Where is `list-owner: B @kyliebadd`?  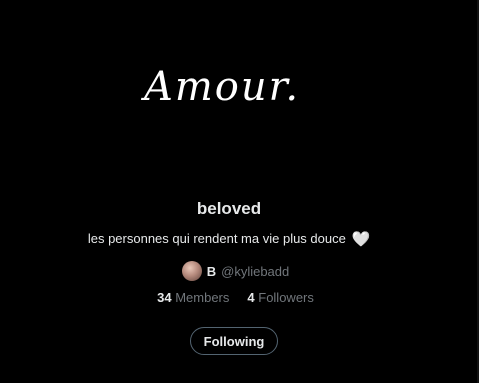 list-owner: B @kyliebadd is located at coordinates (229, 271).